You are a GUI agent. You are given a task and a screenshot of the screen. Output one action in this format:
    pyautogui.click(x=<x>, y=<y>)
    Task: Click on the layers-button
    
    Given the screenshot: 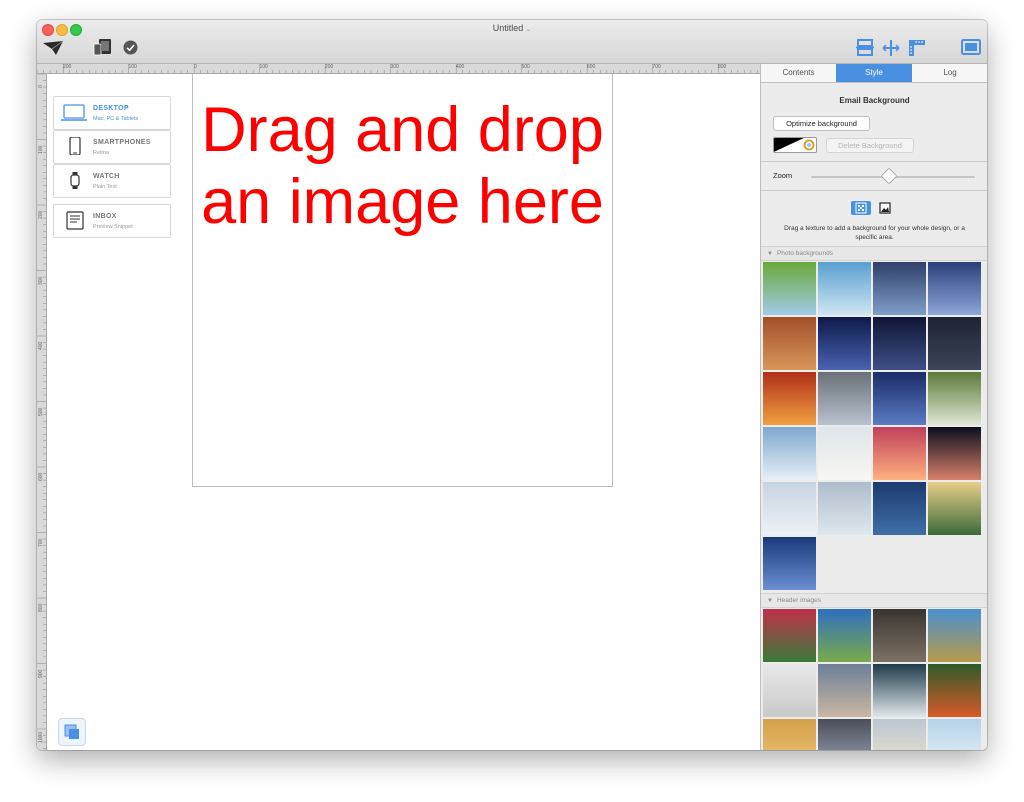 What is the action you would take?
    pyautogui.click(x=72, y=732)
    